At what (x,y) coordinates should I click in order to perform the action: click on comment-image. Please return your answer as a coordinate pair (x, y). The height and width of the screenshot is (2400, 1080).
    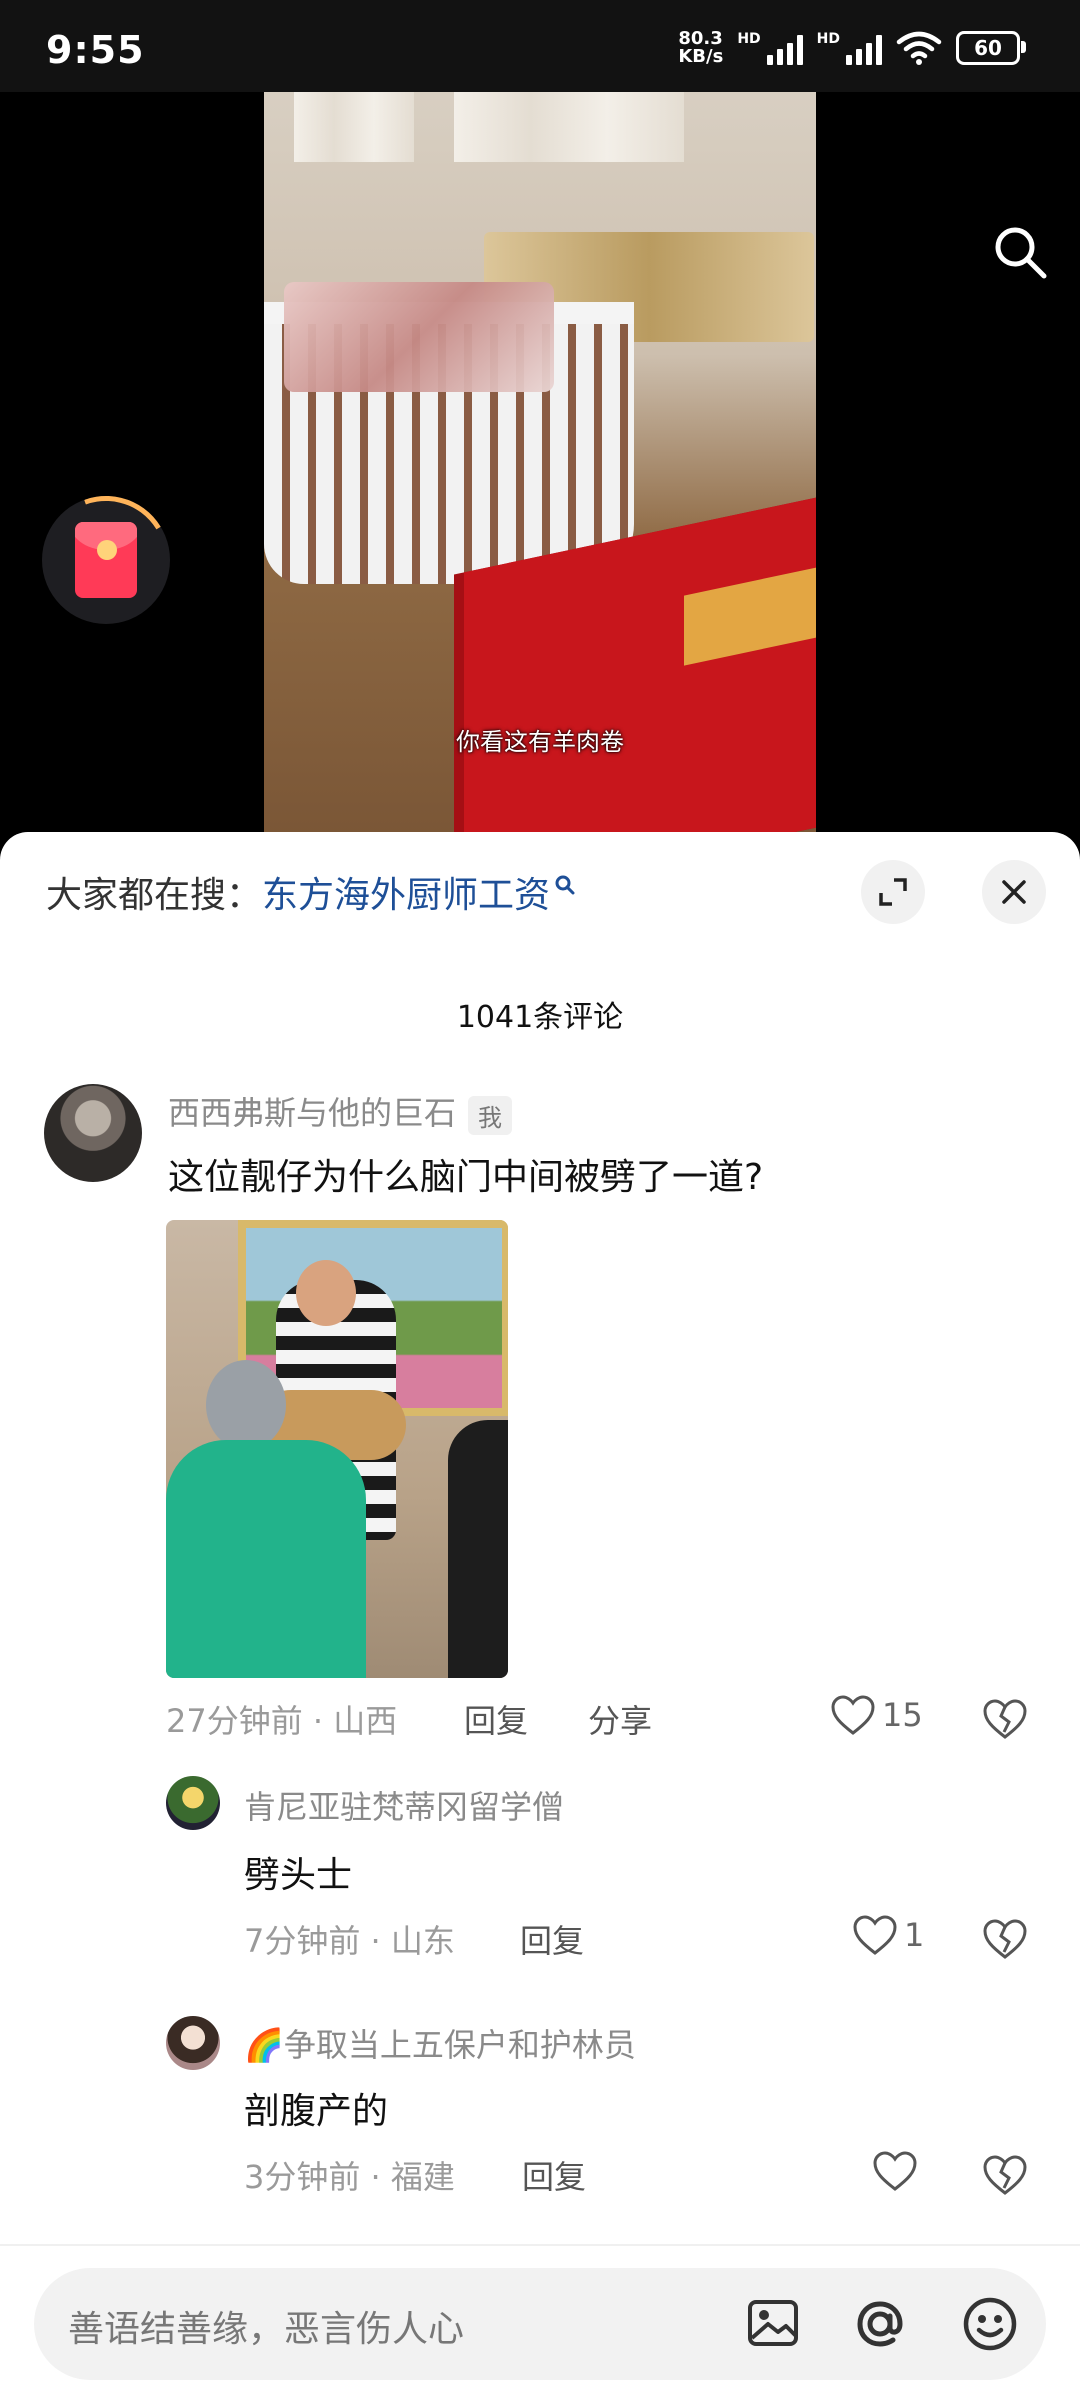
    Looking at the image, I should click on (337, 1449).